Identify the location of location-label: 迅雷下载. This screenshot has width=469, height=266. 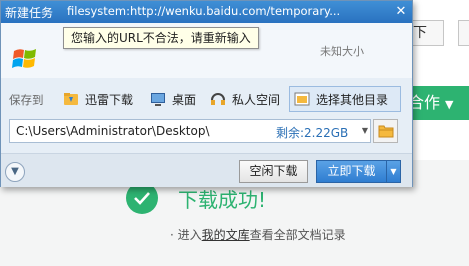
(109, 99).